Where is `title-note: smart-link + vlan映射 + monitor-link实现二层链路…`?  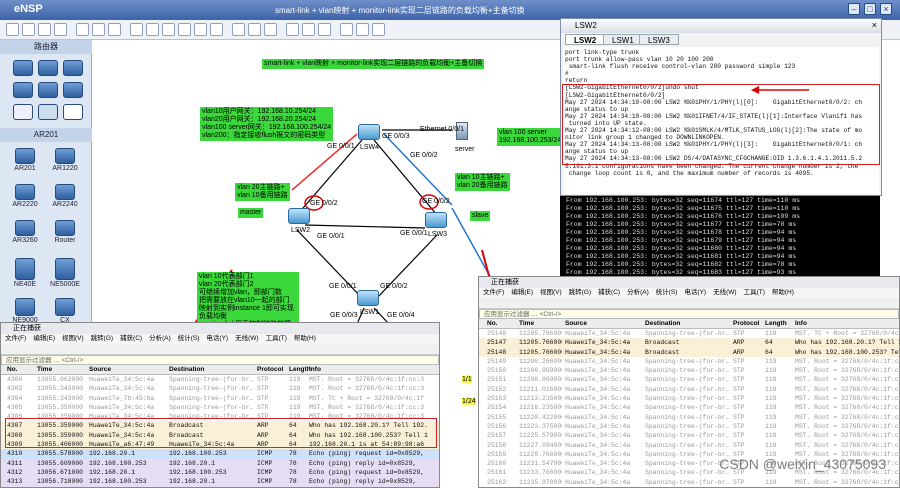
title-note: smart-link + vlan映射 + monitor-link实现二层链路… is located at coordinates (373, 64).